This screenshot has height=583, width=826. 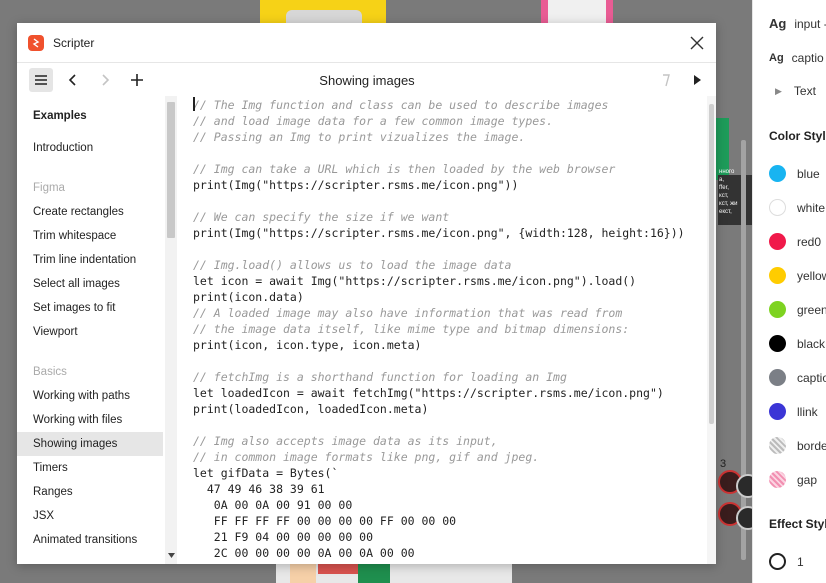 What do you see at coordinates (797, 275) in the screenshot?
I see `color-style-row: yellow` at bounding box center [797, 275].